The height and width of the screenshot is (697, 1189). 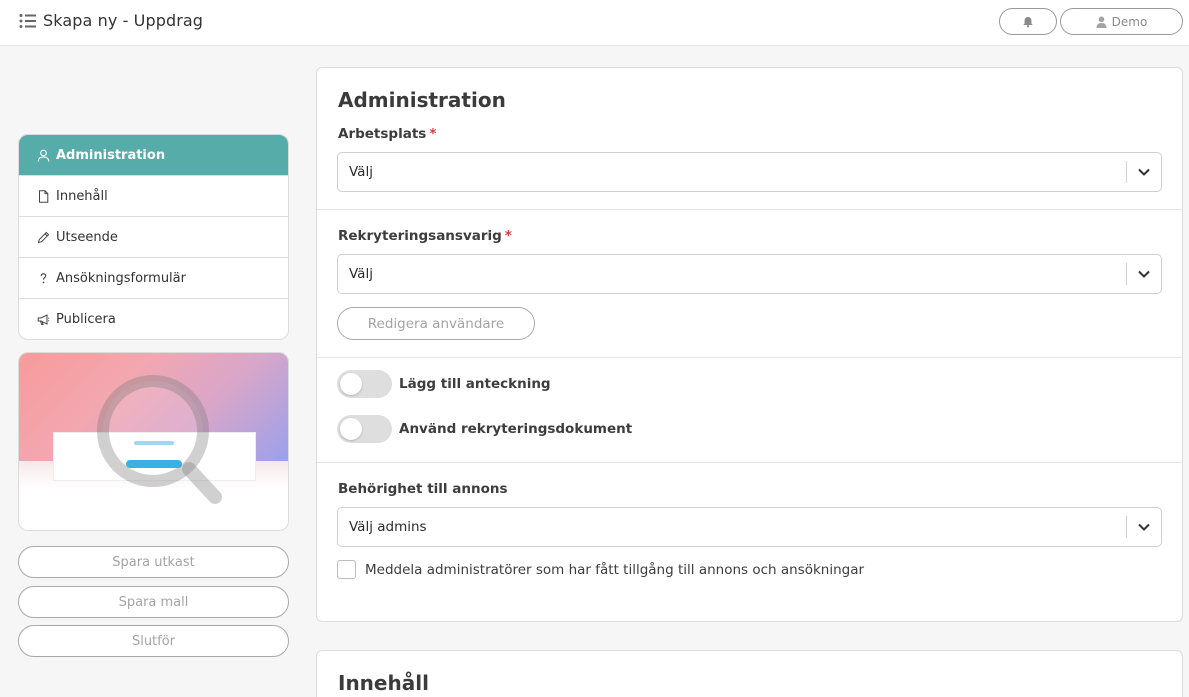 What do you see at coordinates (44, 196) in the screenshot?
I see `document-icon` at bounding box center [44, 196].